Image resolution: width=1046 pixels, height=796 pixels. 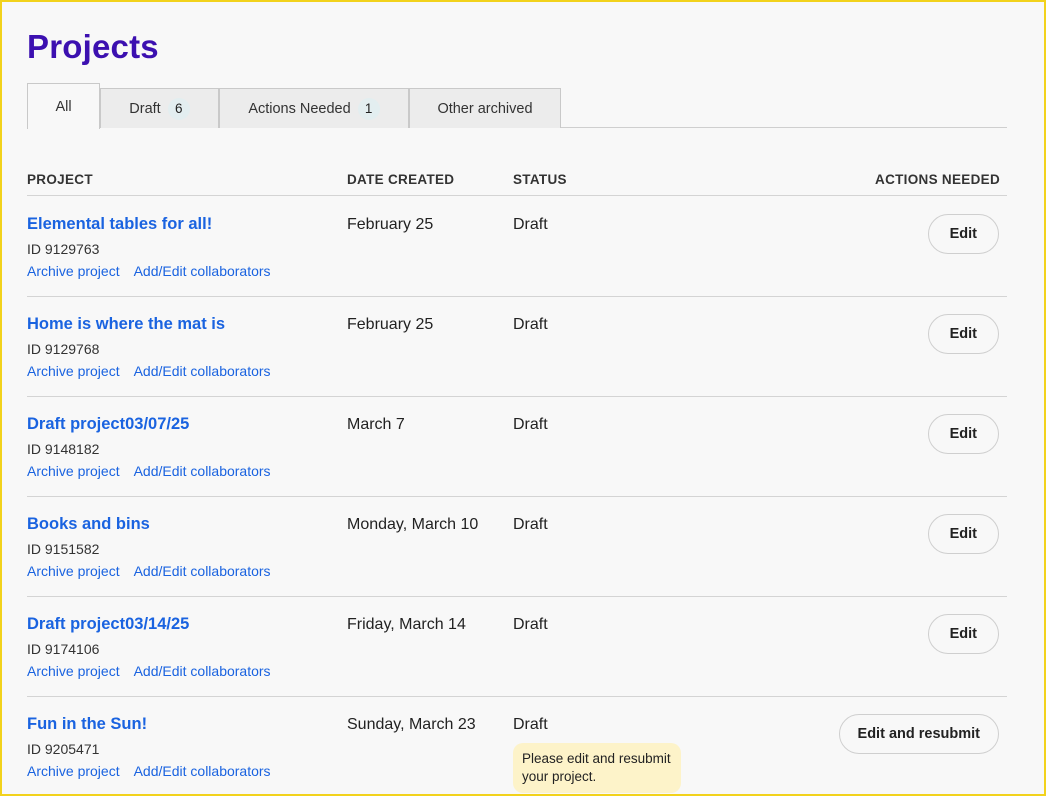 I want to click on project-title-link: Draft project03/14/25, so click(x=108, y=624).